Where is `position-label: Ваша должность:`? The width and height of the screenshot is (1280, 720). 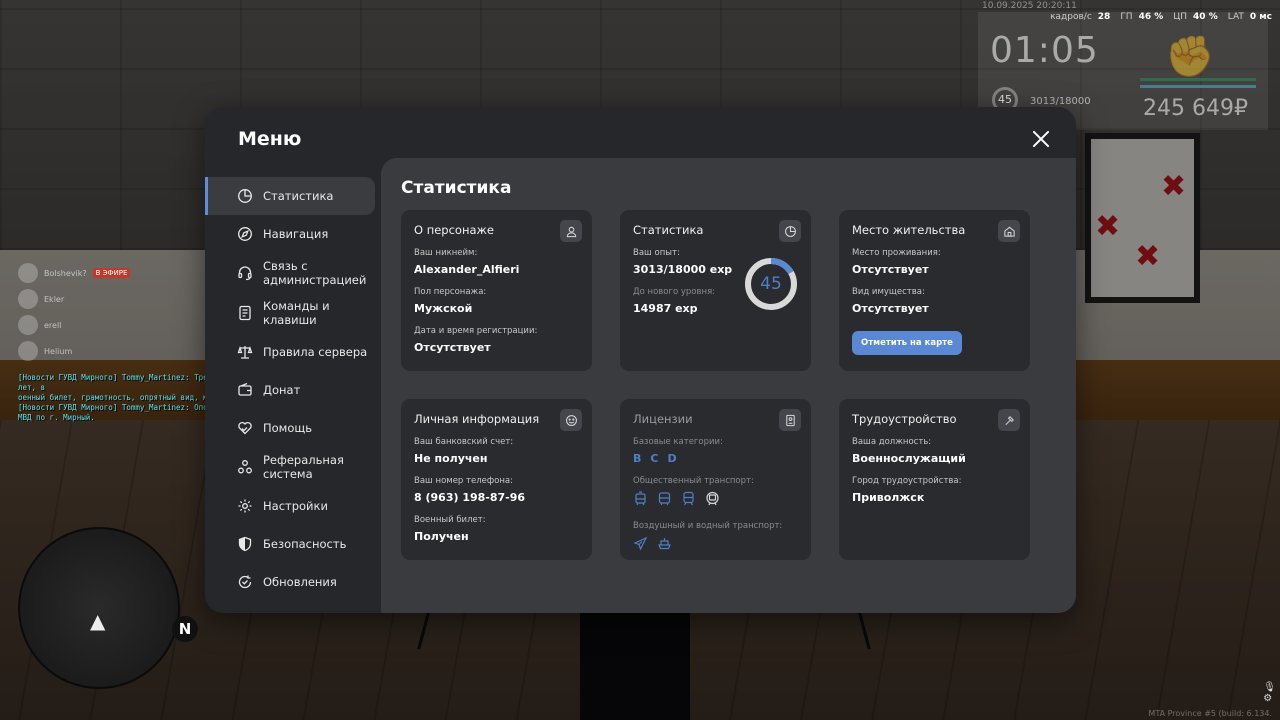
position-label: Ваша должность: is located at coordinates (892, 442).